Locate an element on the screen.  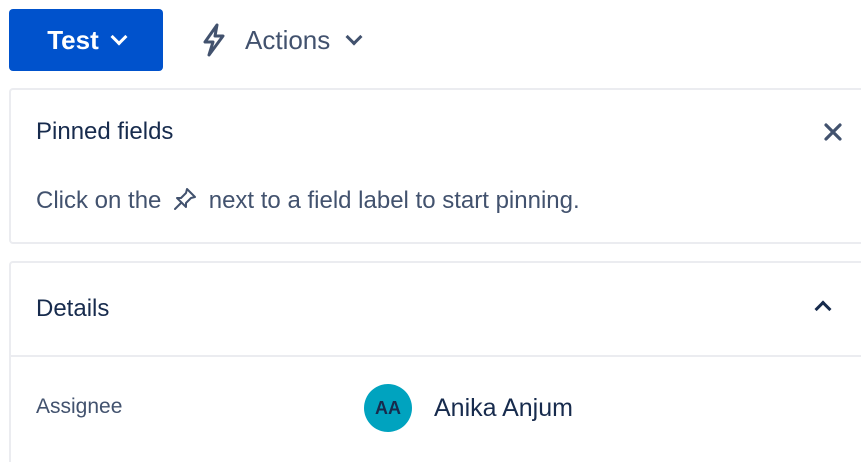
assignee-field: AA Anika Anjum is located at coordinates (468, 408).